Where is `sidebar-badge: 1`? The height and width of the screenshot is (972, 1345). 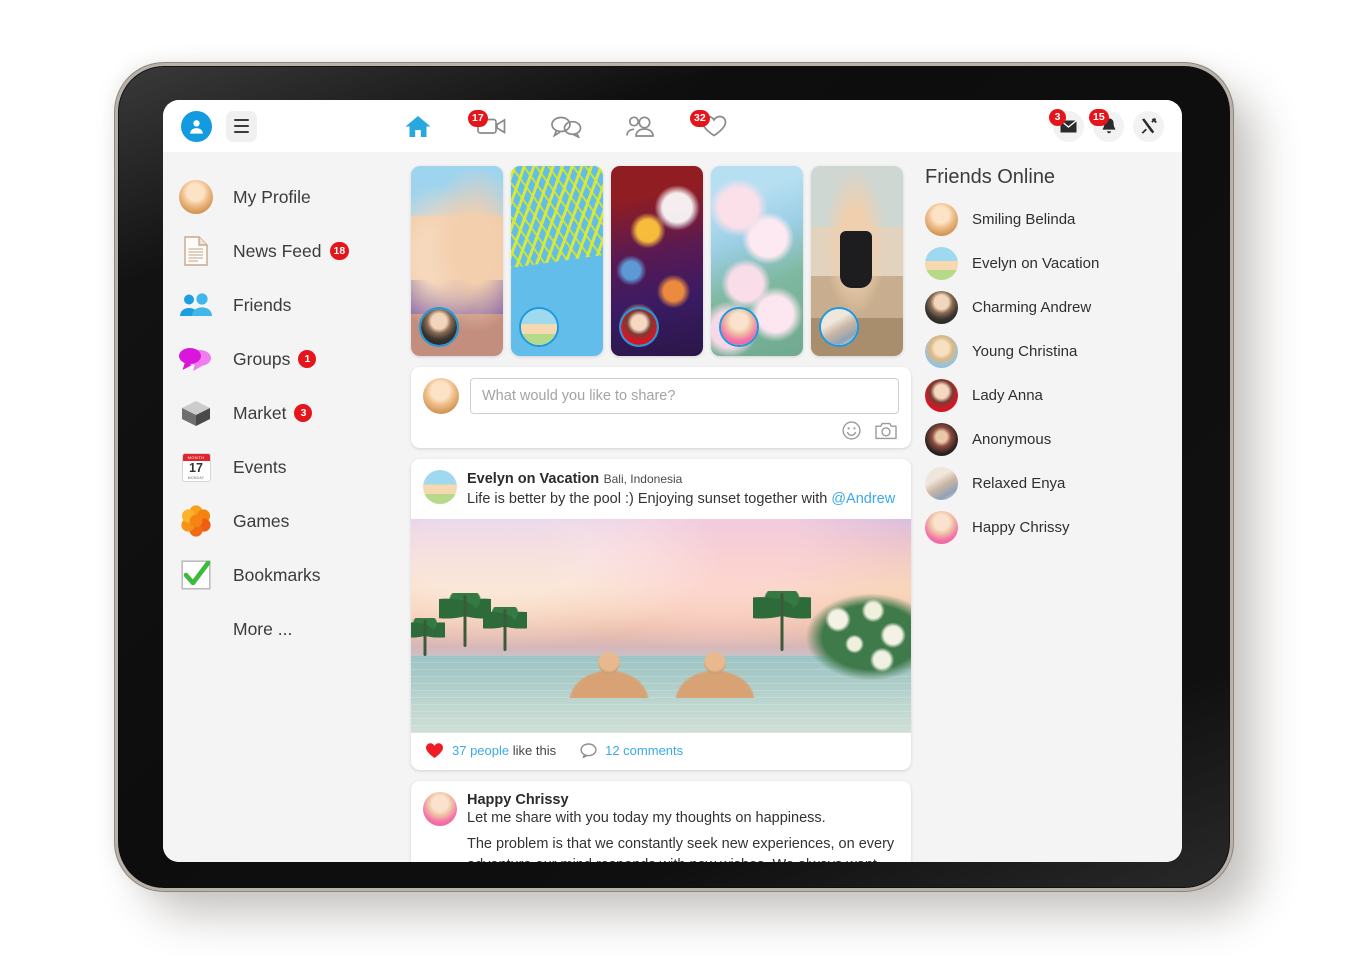
sidebar-badge: 1 is located at coordinates (307, 359).